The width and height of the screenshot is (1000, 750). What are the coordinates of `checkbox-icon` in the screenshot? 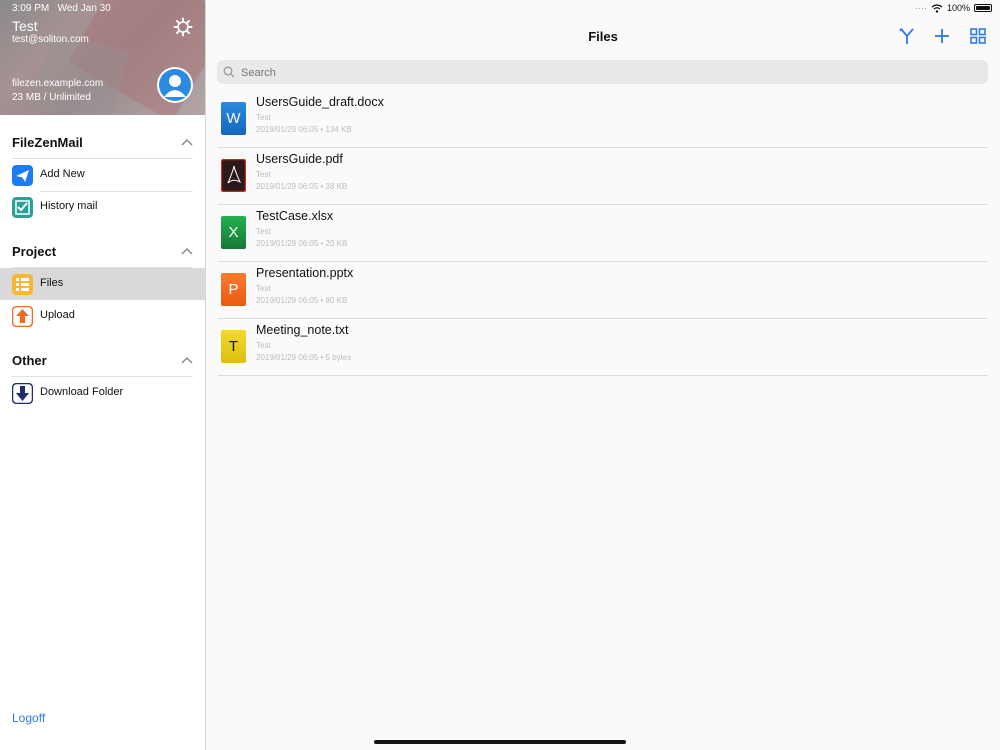 It's located at (22, 207).